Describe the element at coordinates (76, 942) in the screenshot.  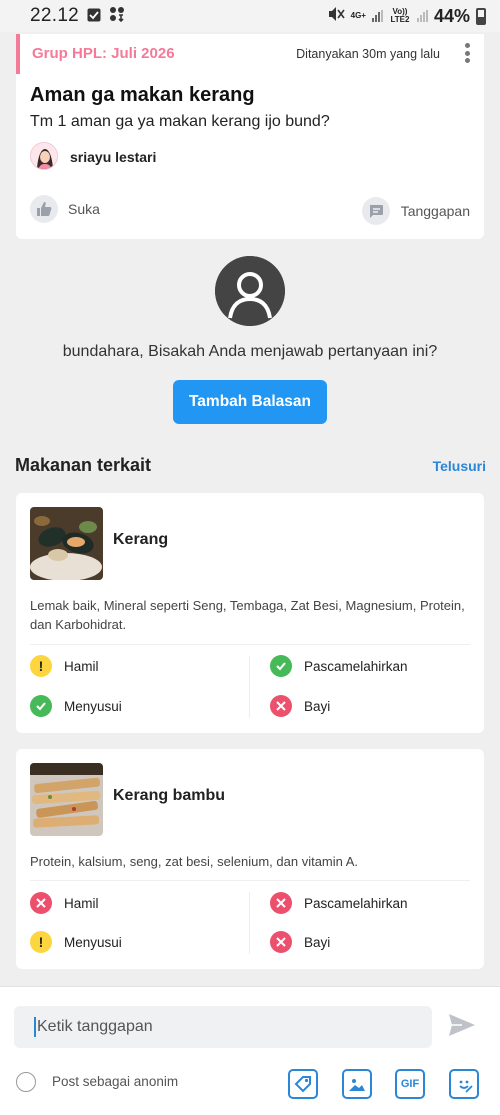
I see `status-menyusui: ! Menyusui` at that location.